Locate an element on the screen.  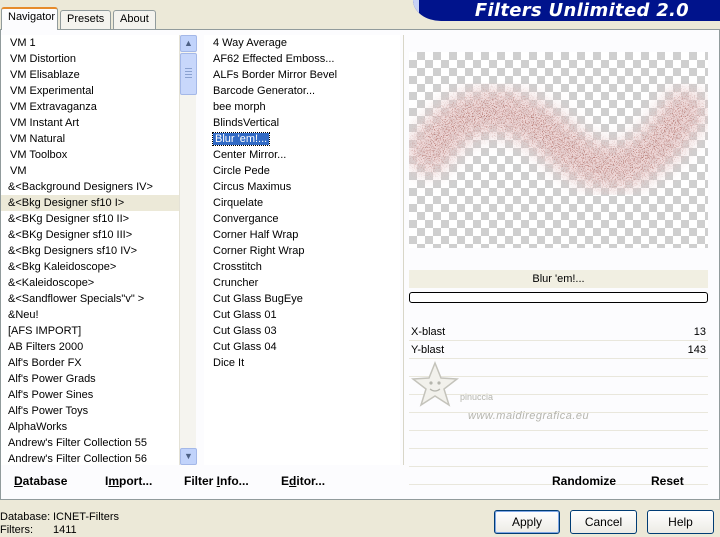
filter-item: BlindsVertical is located at coordinates (302, 123).